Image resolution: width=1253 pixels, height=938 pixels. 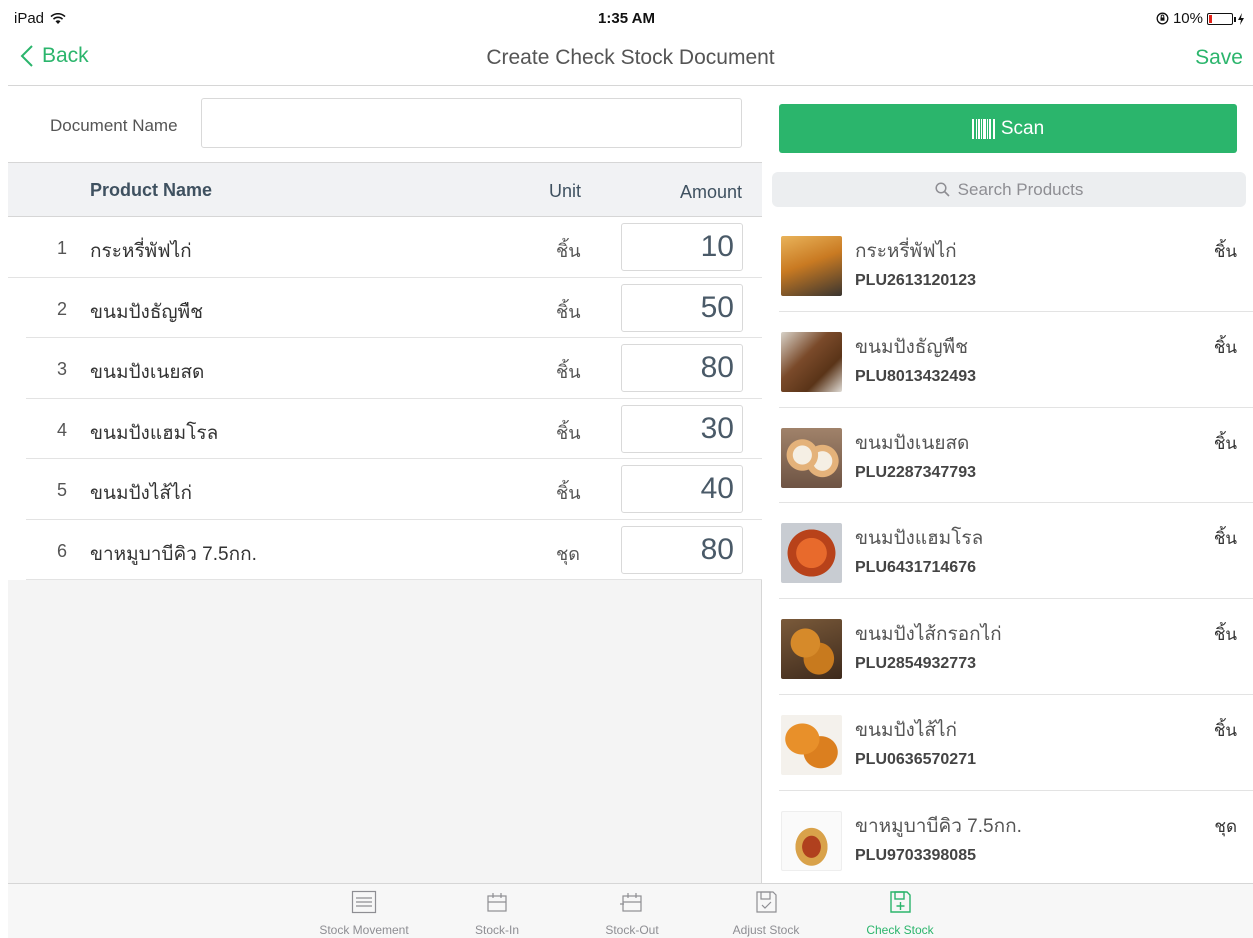 I want to click on nav-bar: Back Create Check Stock Document Save, so click(x=630, y=58).